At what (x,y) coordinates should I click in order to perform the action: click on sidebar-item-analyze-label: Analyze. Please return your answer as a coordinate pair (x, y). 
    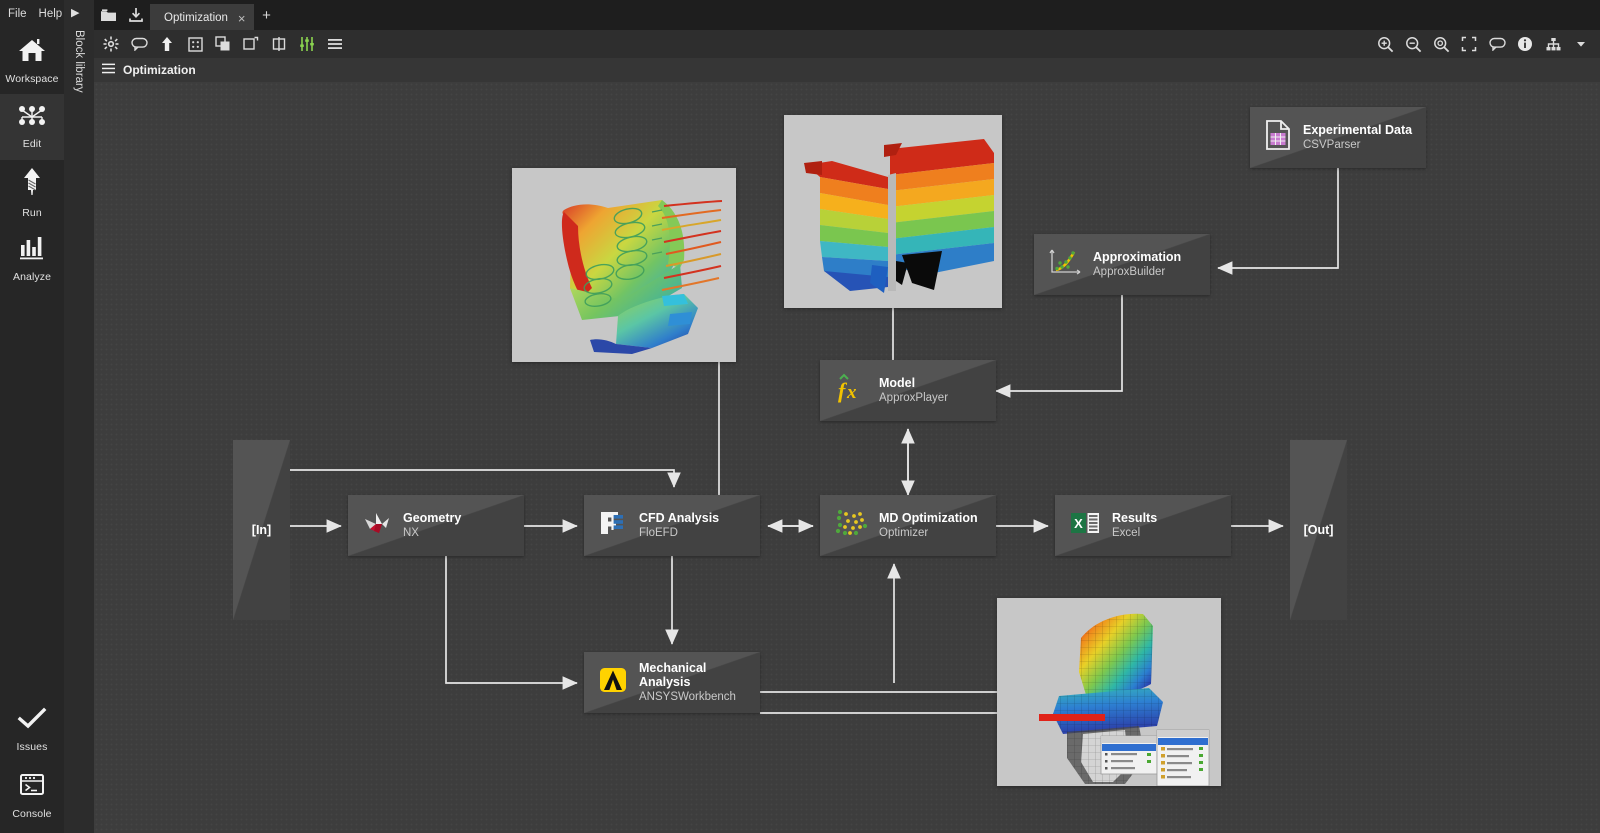
    Looking at the image, I should click on (32, 277).